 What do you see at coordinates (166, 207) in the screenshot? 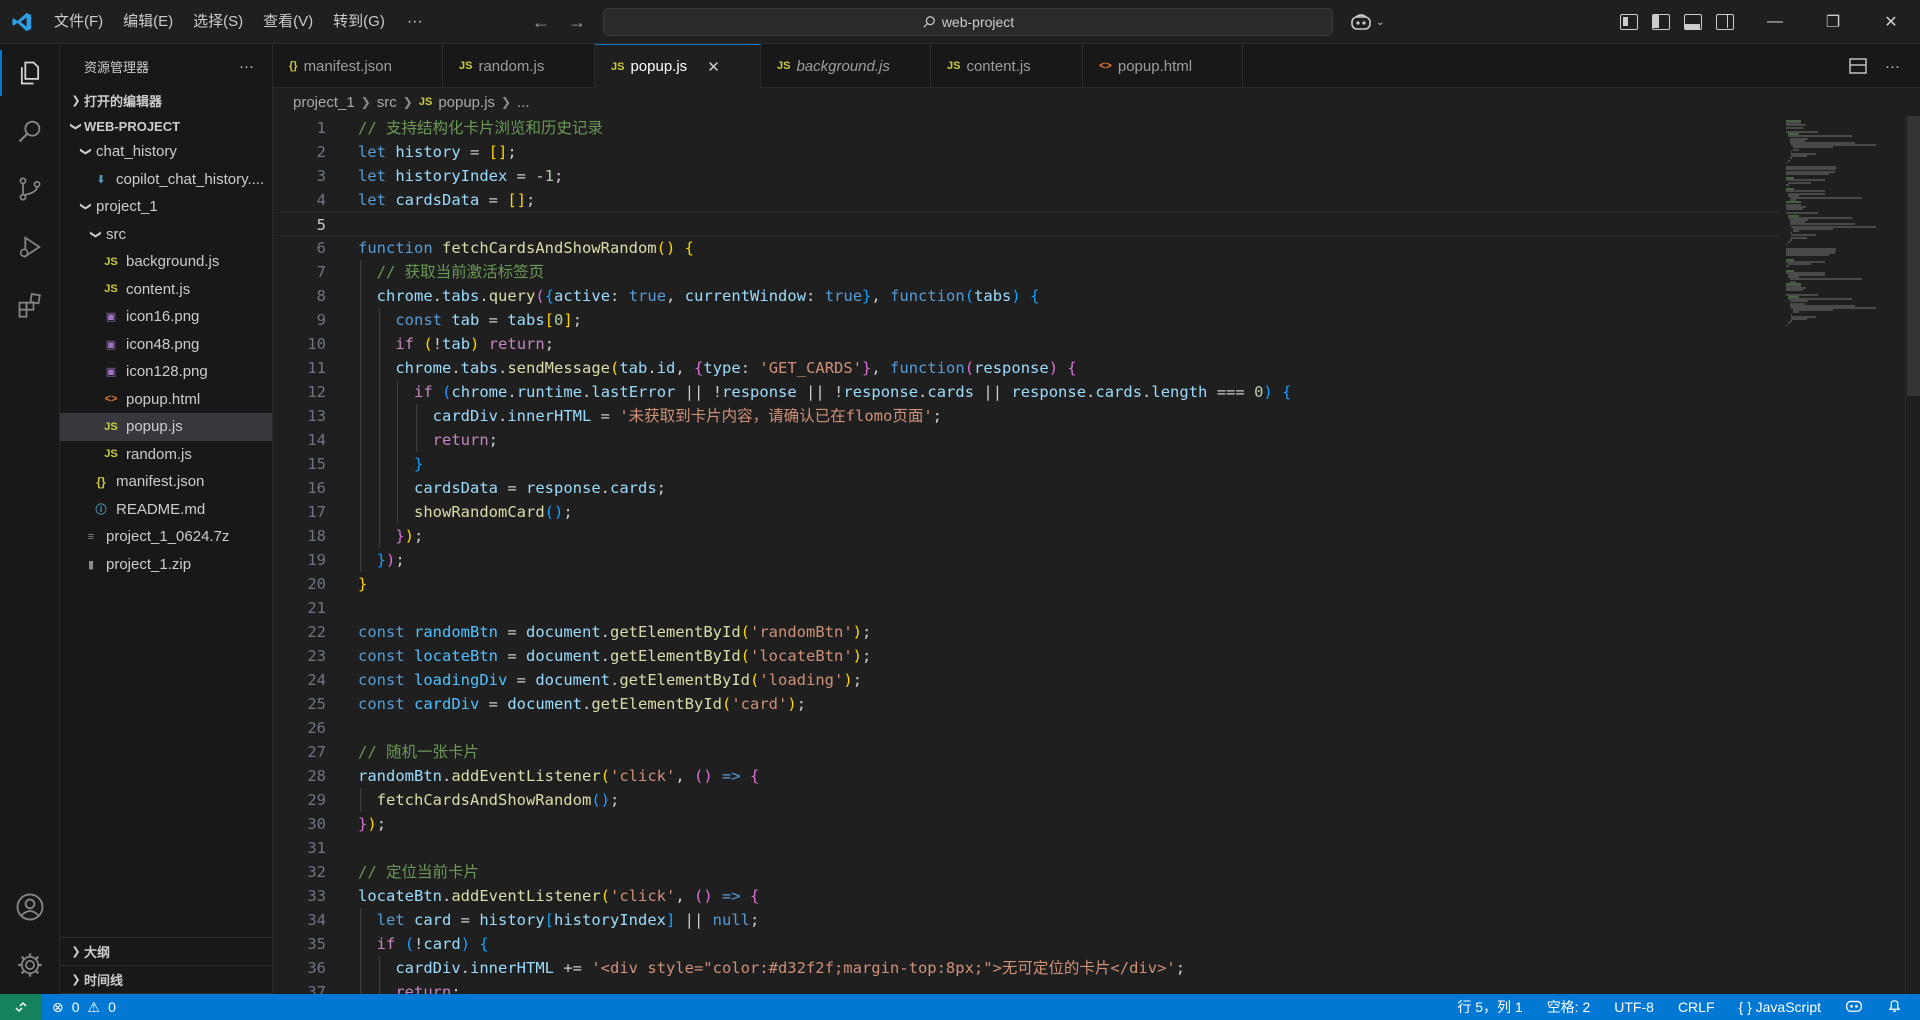
I see `folder-item: ❯ project_1` at bounding box center [166, 207].